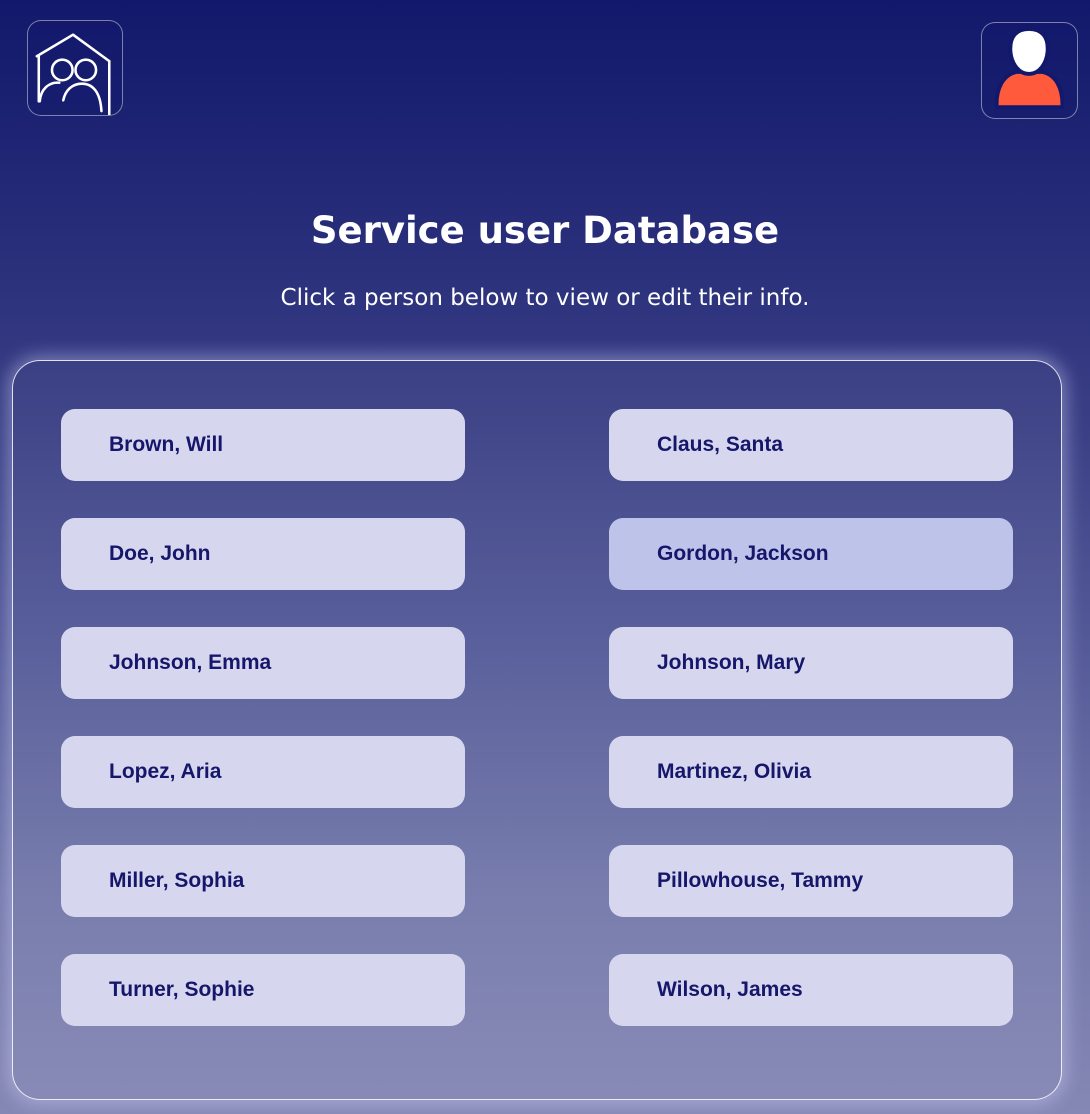 The height and width of the screenshot is (1114, 1090). I want to click on user-avatar-icon, so click(1029, 68).